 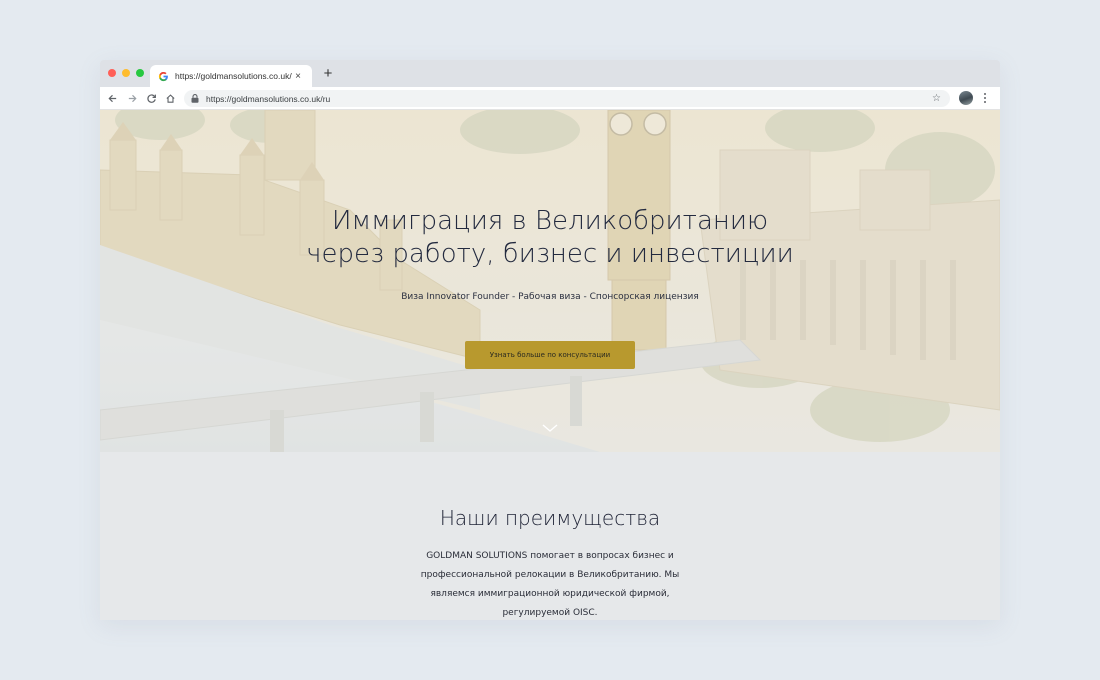 I want to click on minimize-window-button, so click(x=126, y=73).